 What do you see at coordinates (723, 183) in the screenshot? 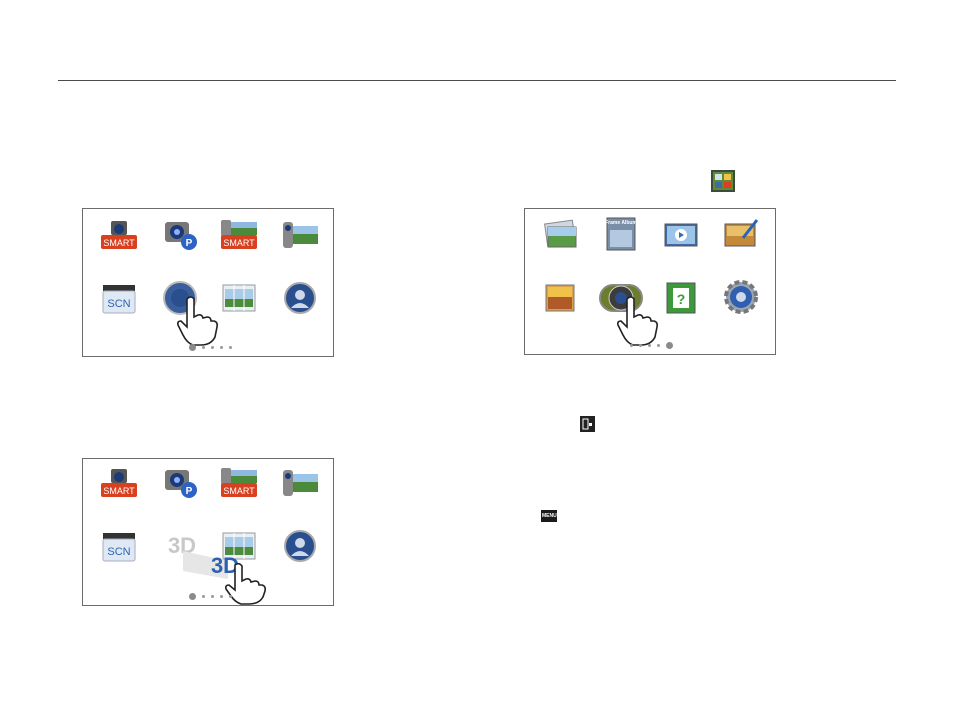
I see `mode-icon` at bounding box center [723, 183].